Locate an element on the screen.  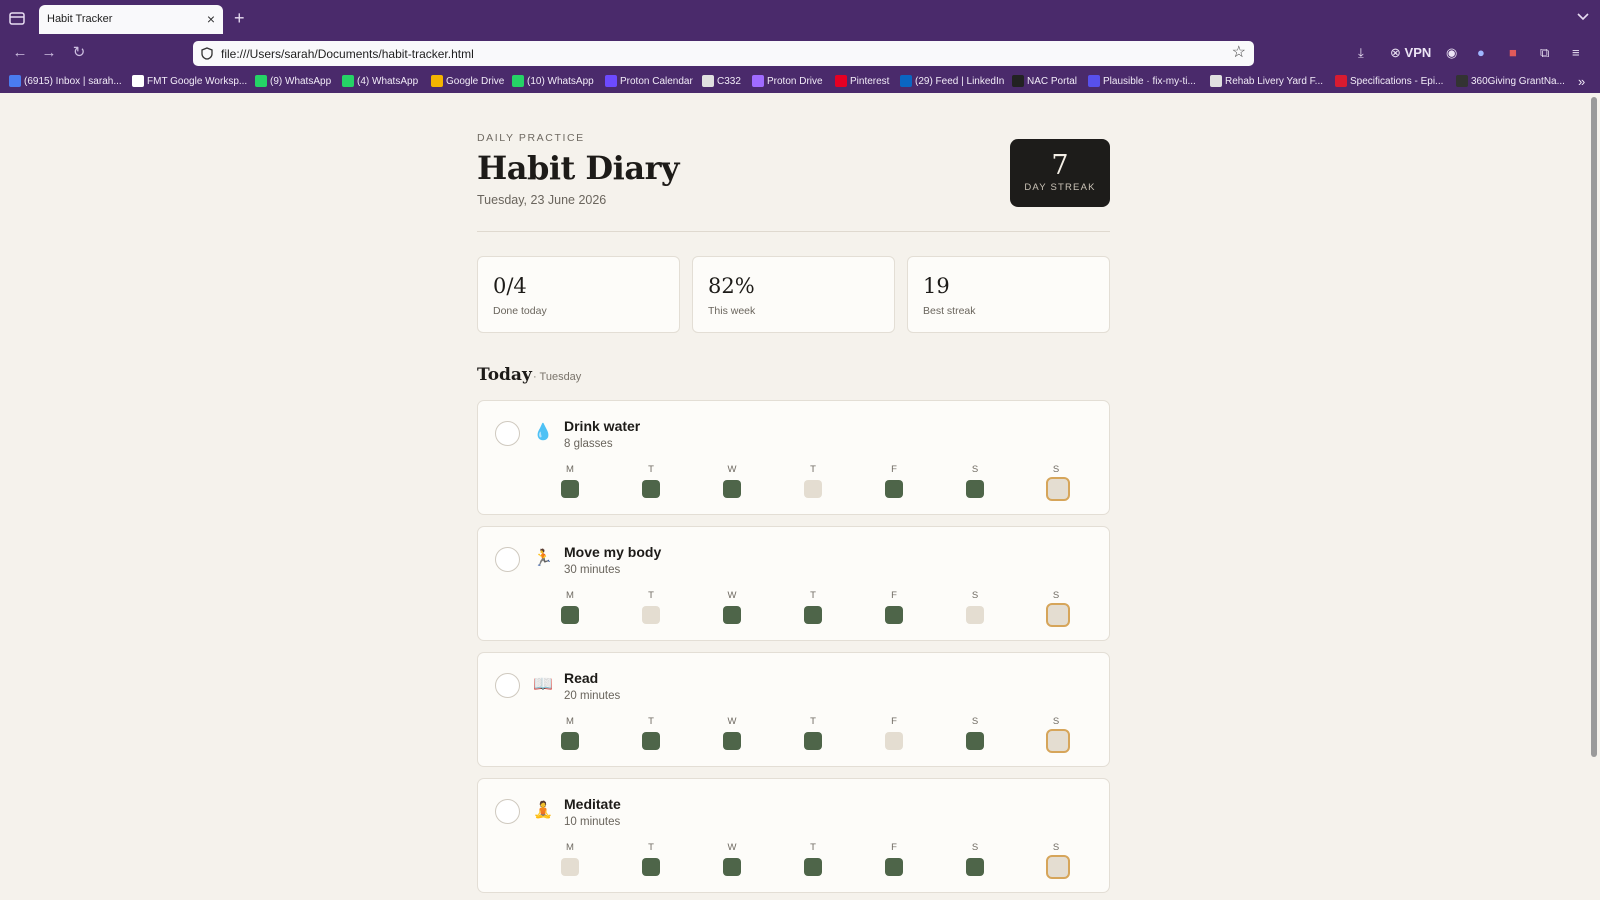
habit-name: Drink water is located at coordinates (602, 426).